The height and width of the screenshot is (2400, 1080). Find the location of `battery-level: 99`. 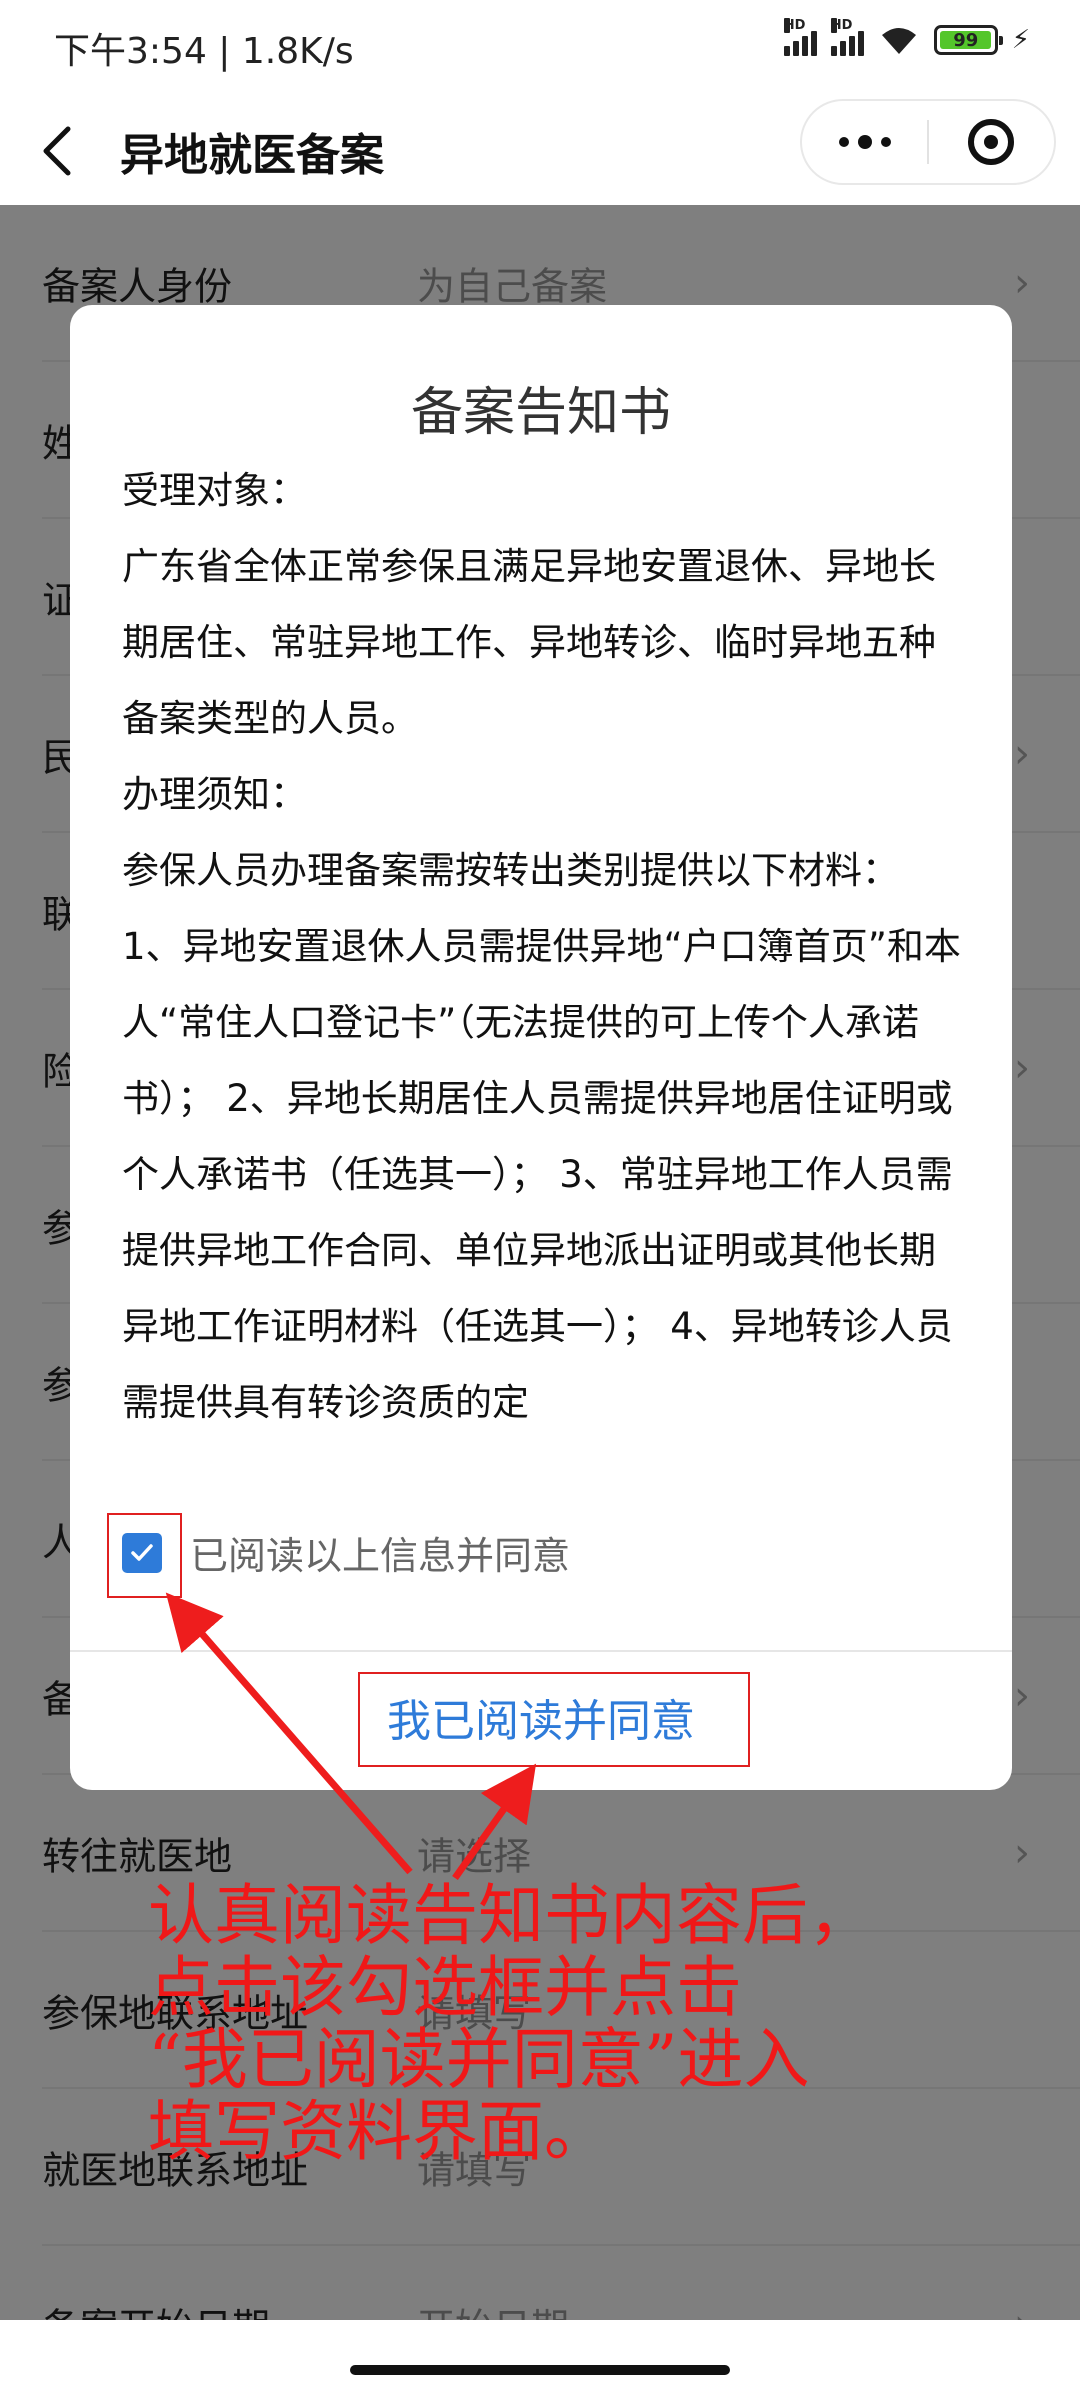

battery-level: 99 is located at coordinates (966, 40).